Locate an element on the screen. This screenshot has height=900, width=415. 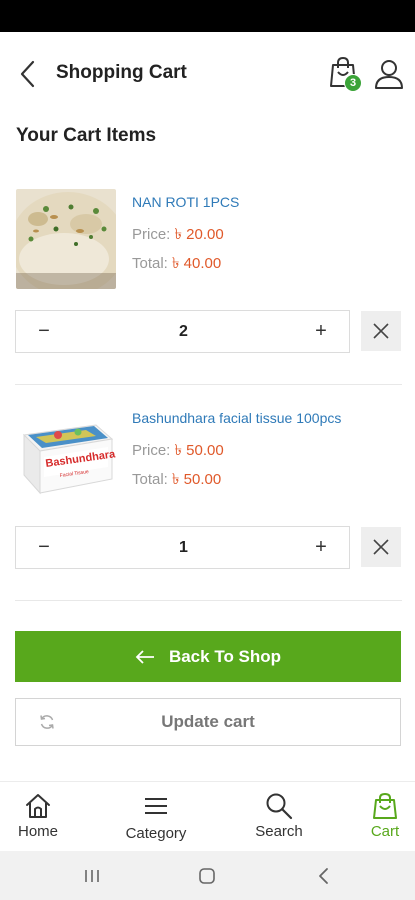
menu-icon is located at coordinates (156, 806).